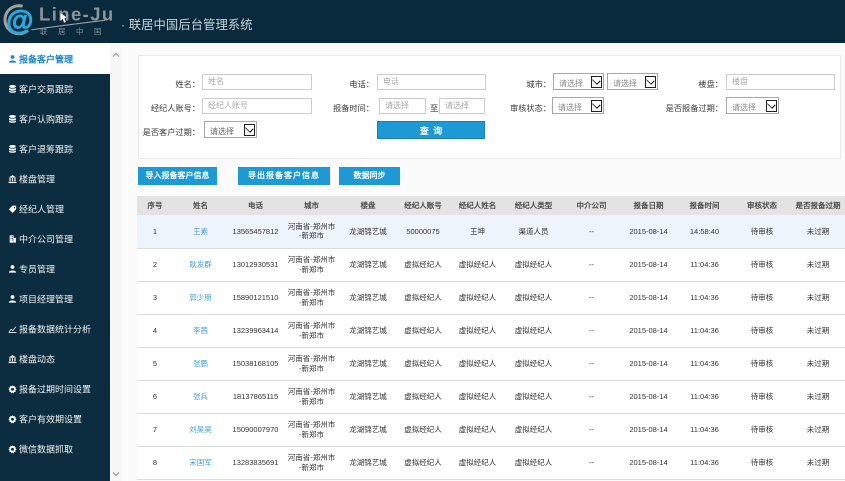  Describe the element at coordinates (76, 31) in the screenshot. I see `svg-text: 联居中国` at that location.